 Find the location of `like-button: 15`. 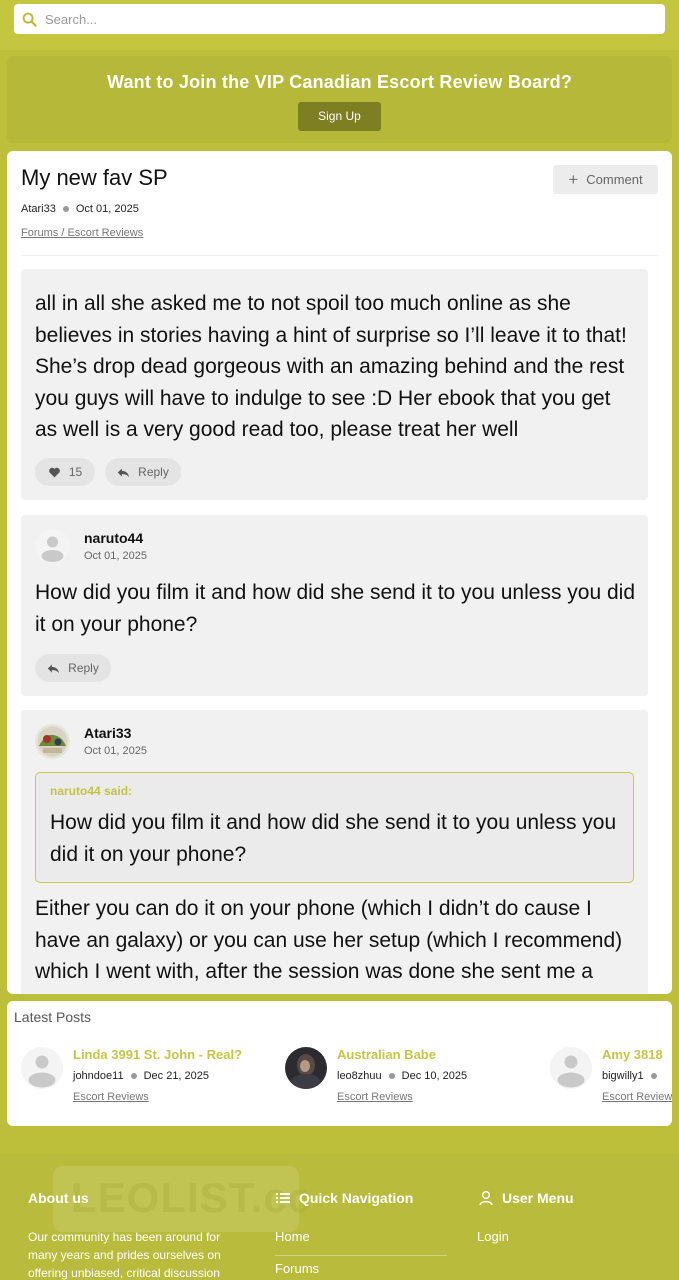

like-button: 15 is located at coordinates (65, 472).